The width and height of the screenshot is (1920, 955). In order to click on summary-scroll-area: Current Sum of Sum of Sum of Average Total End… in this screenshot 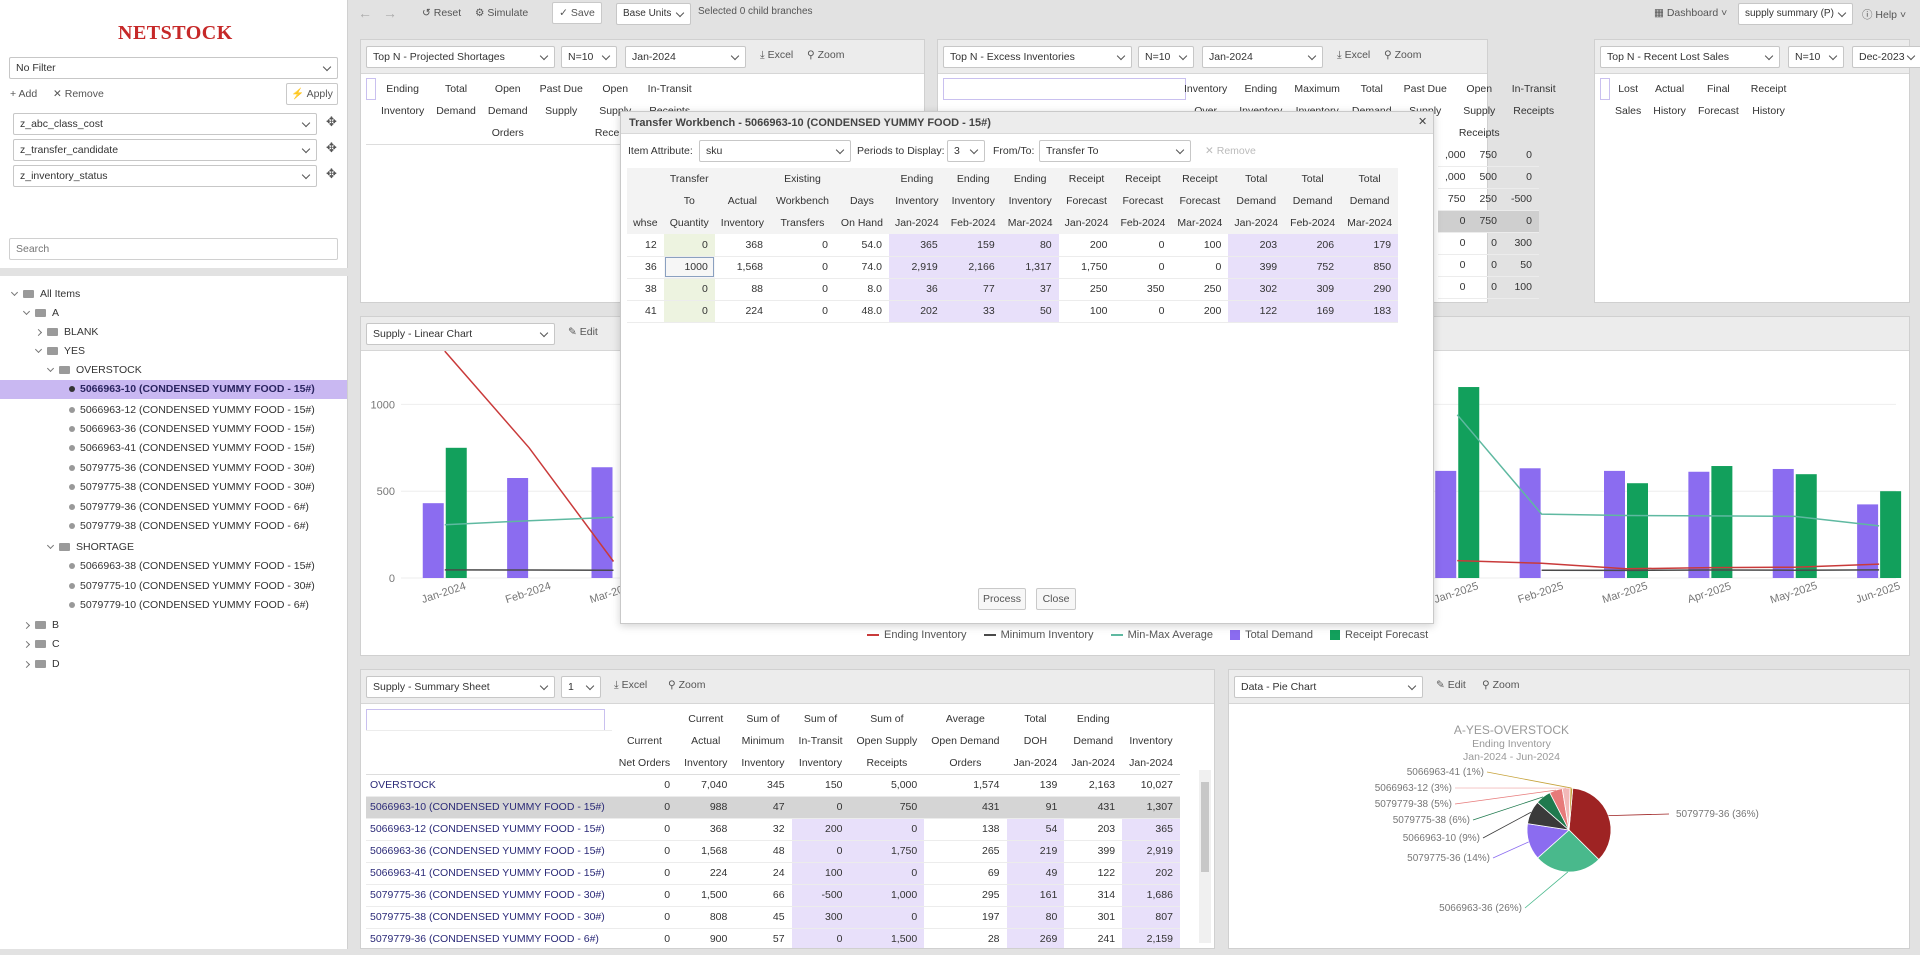, I will do `click(782, 828)`.